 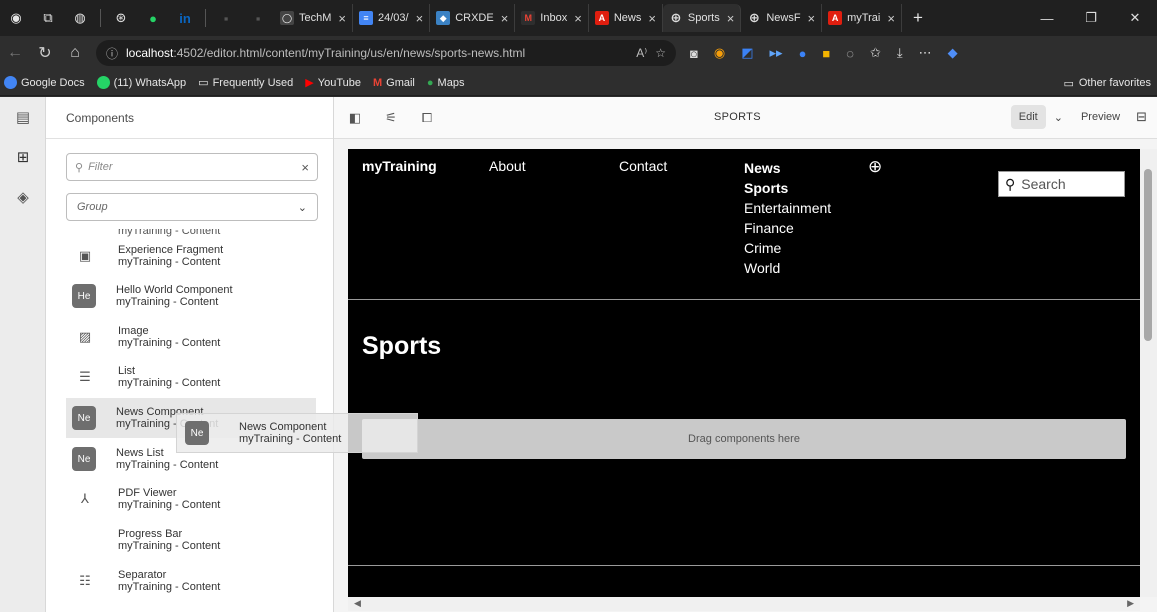 I want to click on workspaces-icon: ⧉, so click(x=48, y=18).